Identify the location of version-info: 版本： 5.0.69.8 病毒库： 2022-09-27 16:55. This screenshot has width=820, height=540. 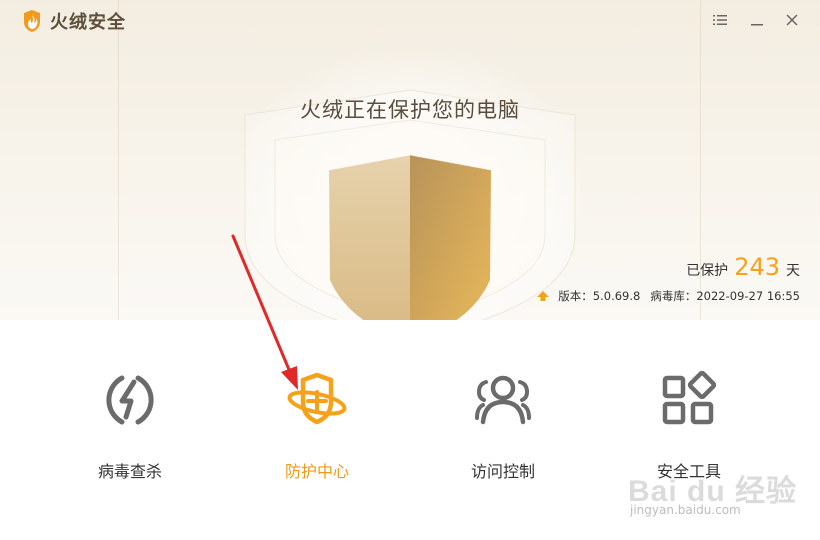
(668, 296).